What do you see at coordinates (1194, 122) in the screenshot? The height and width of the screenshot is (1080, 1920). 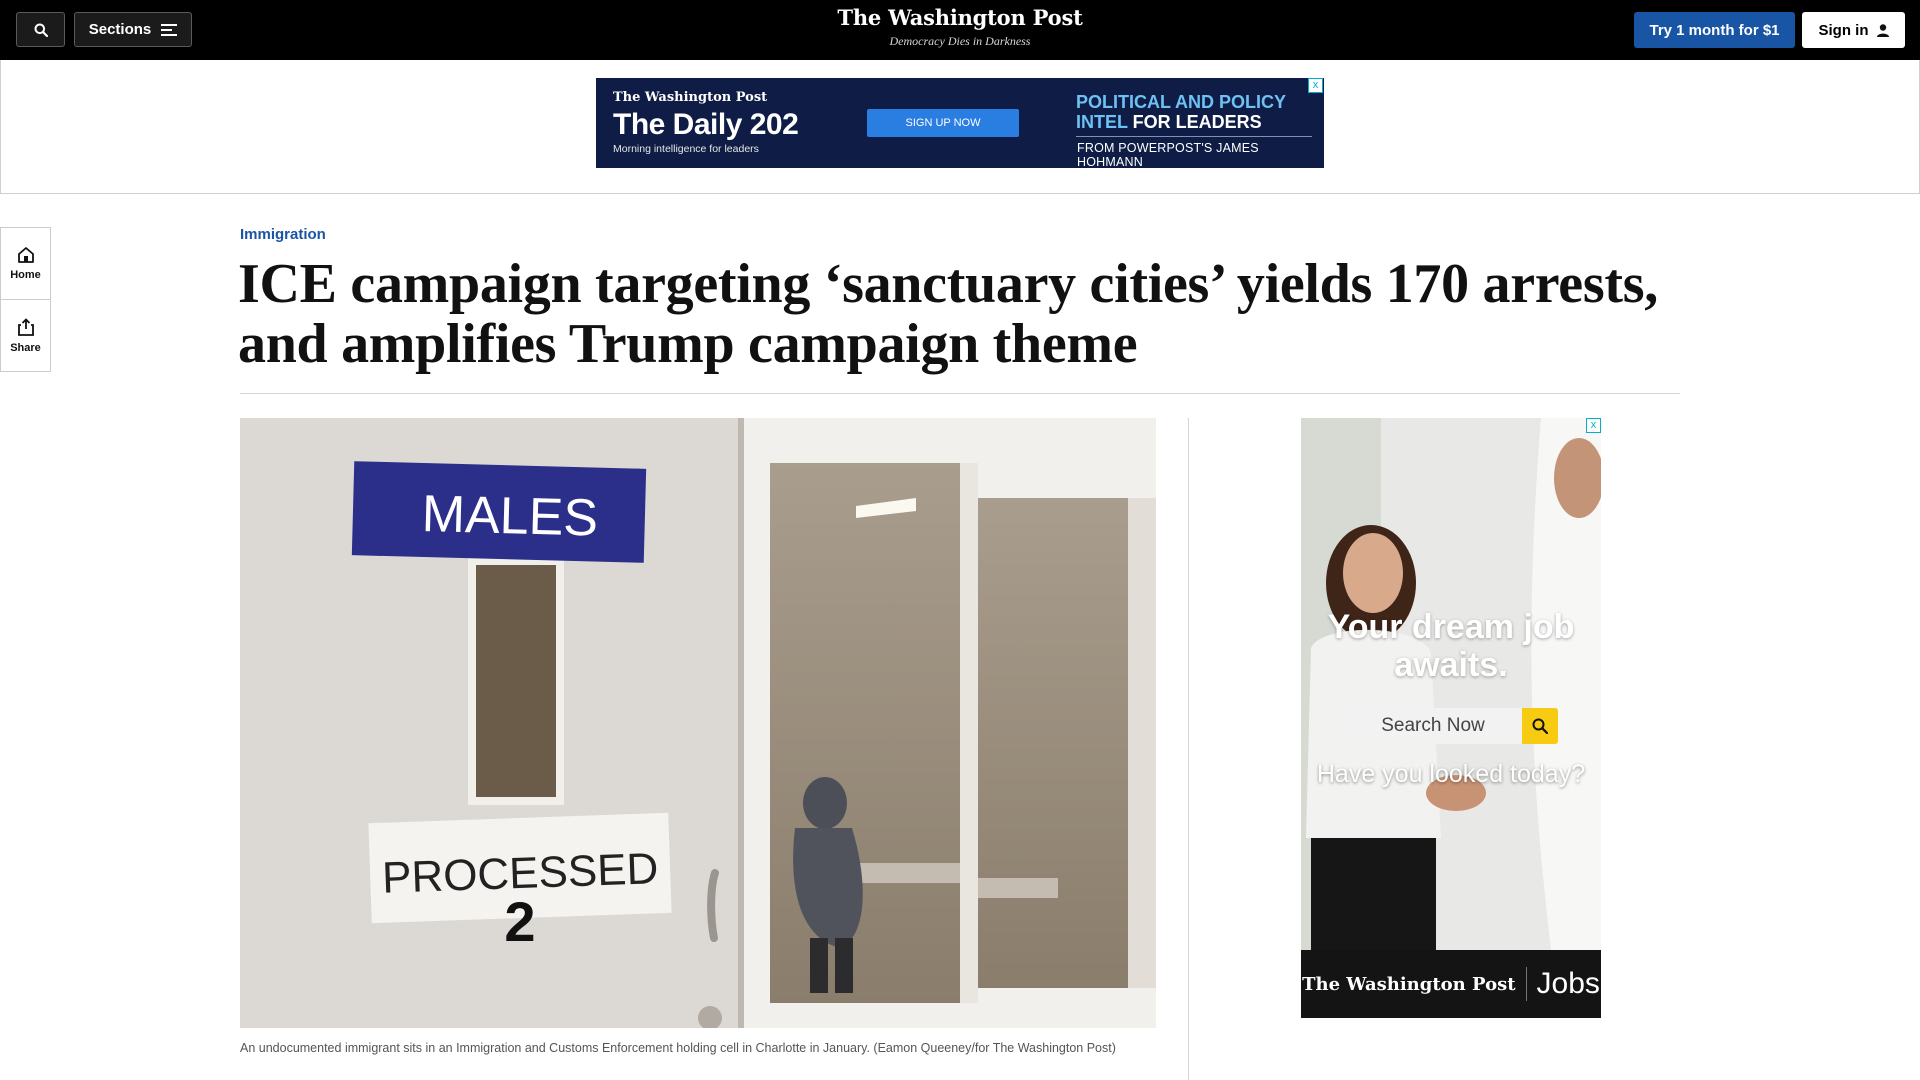 I see `ad-headline-white: FOR LEADERS` at bounding box center [1194, 122].